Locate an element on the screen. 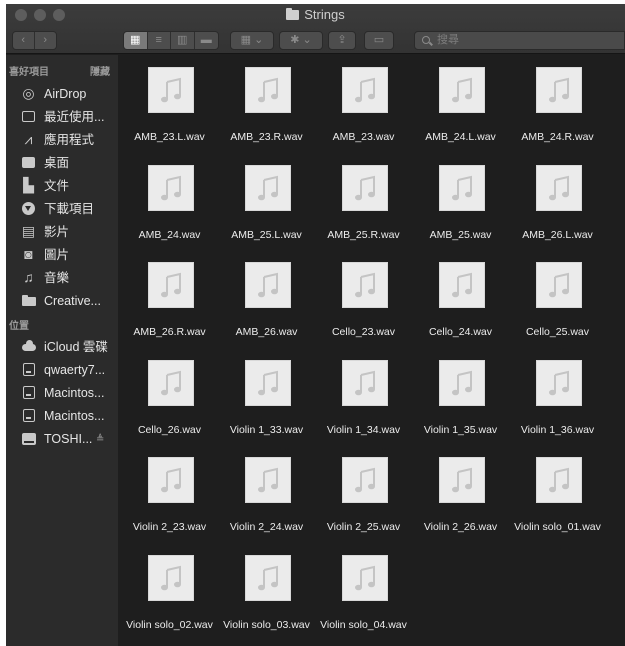  sidebar-item-airdrop: ◎ AirDrop is located at coordinates (62, 94).